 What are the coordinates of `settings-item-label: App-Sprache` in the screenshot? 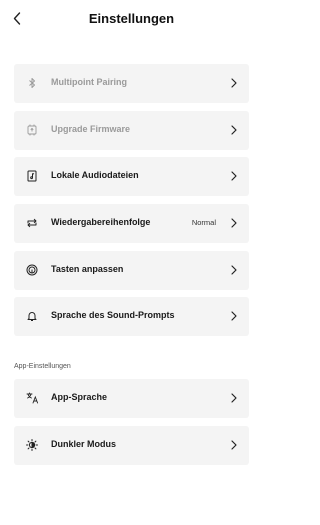 It's located at (79, 397).